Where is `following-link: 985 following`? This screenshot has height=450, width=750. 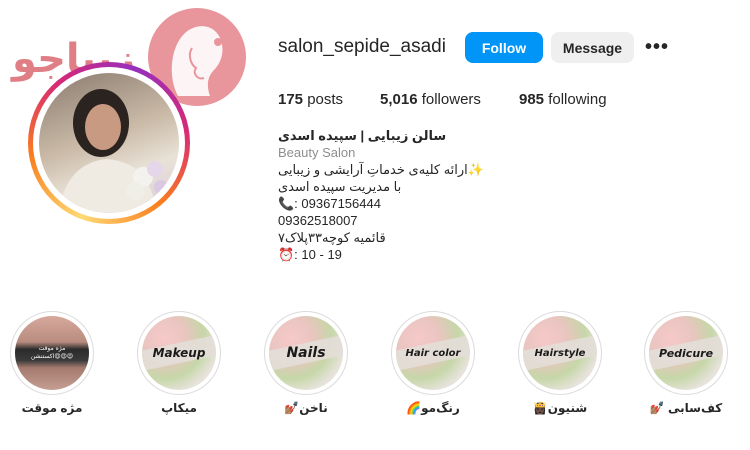 following-link: 985 following is located at coordinates (563, 99).